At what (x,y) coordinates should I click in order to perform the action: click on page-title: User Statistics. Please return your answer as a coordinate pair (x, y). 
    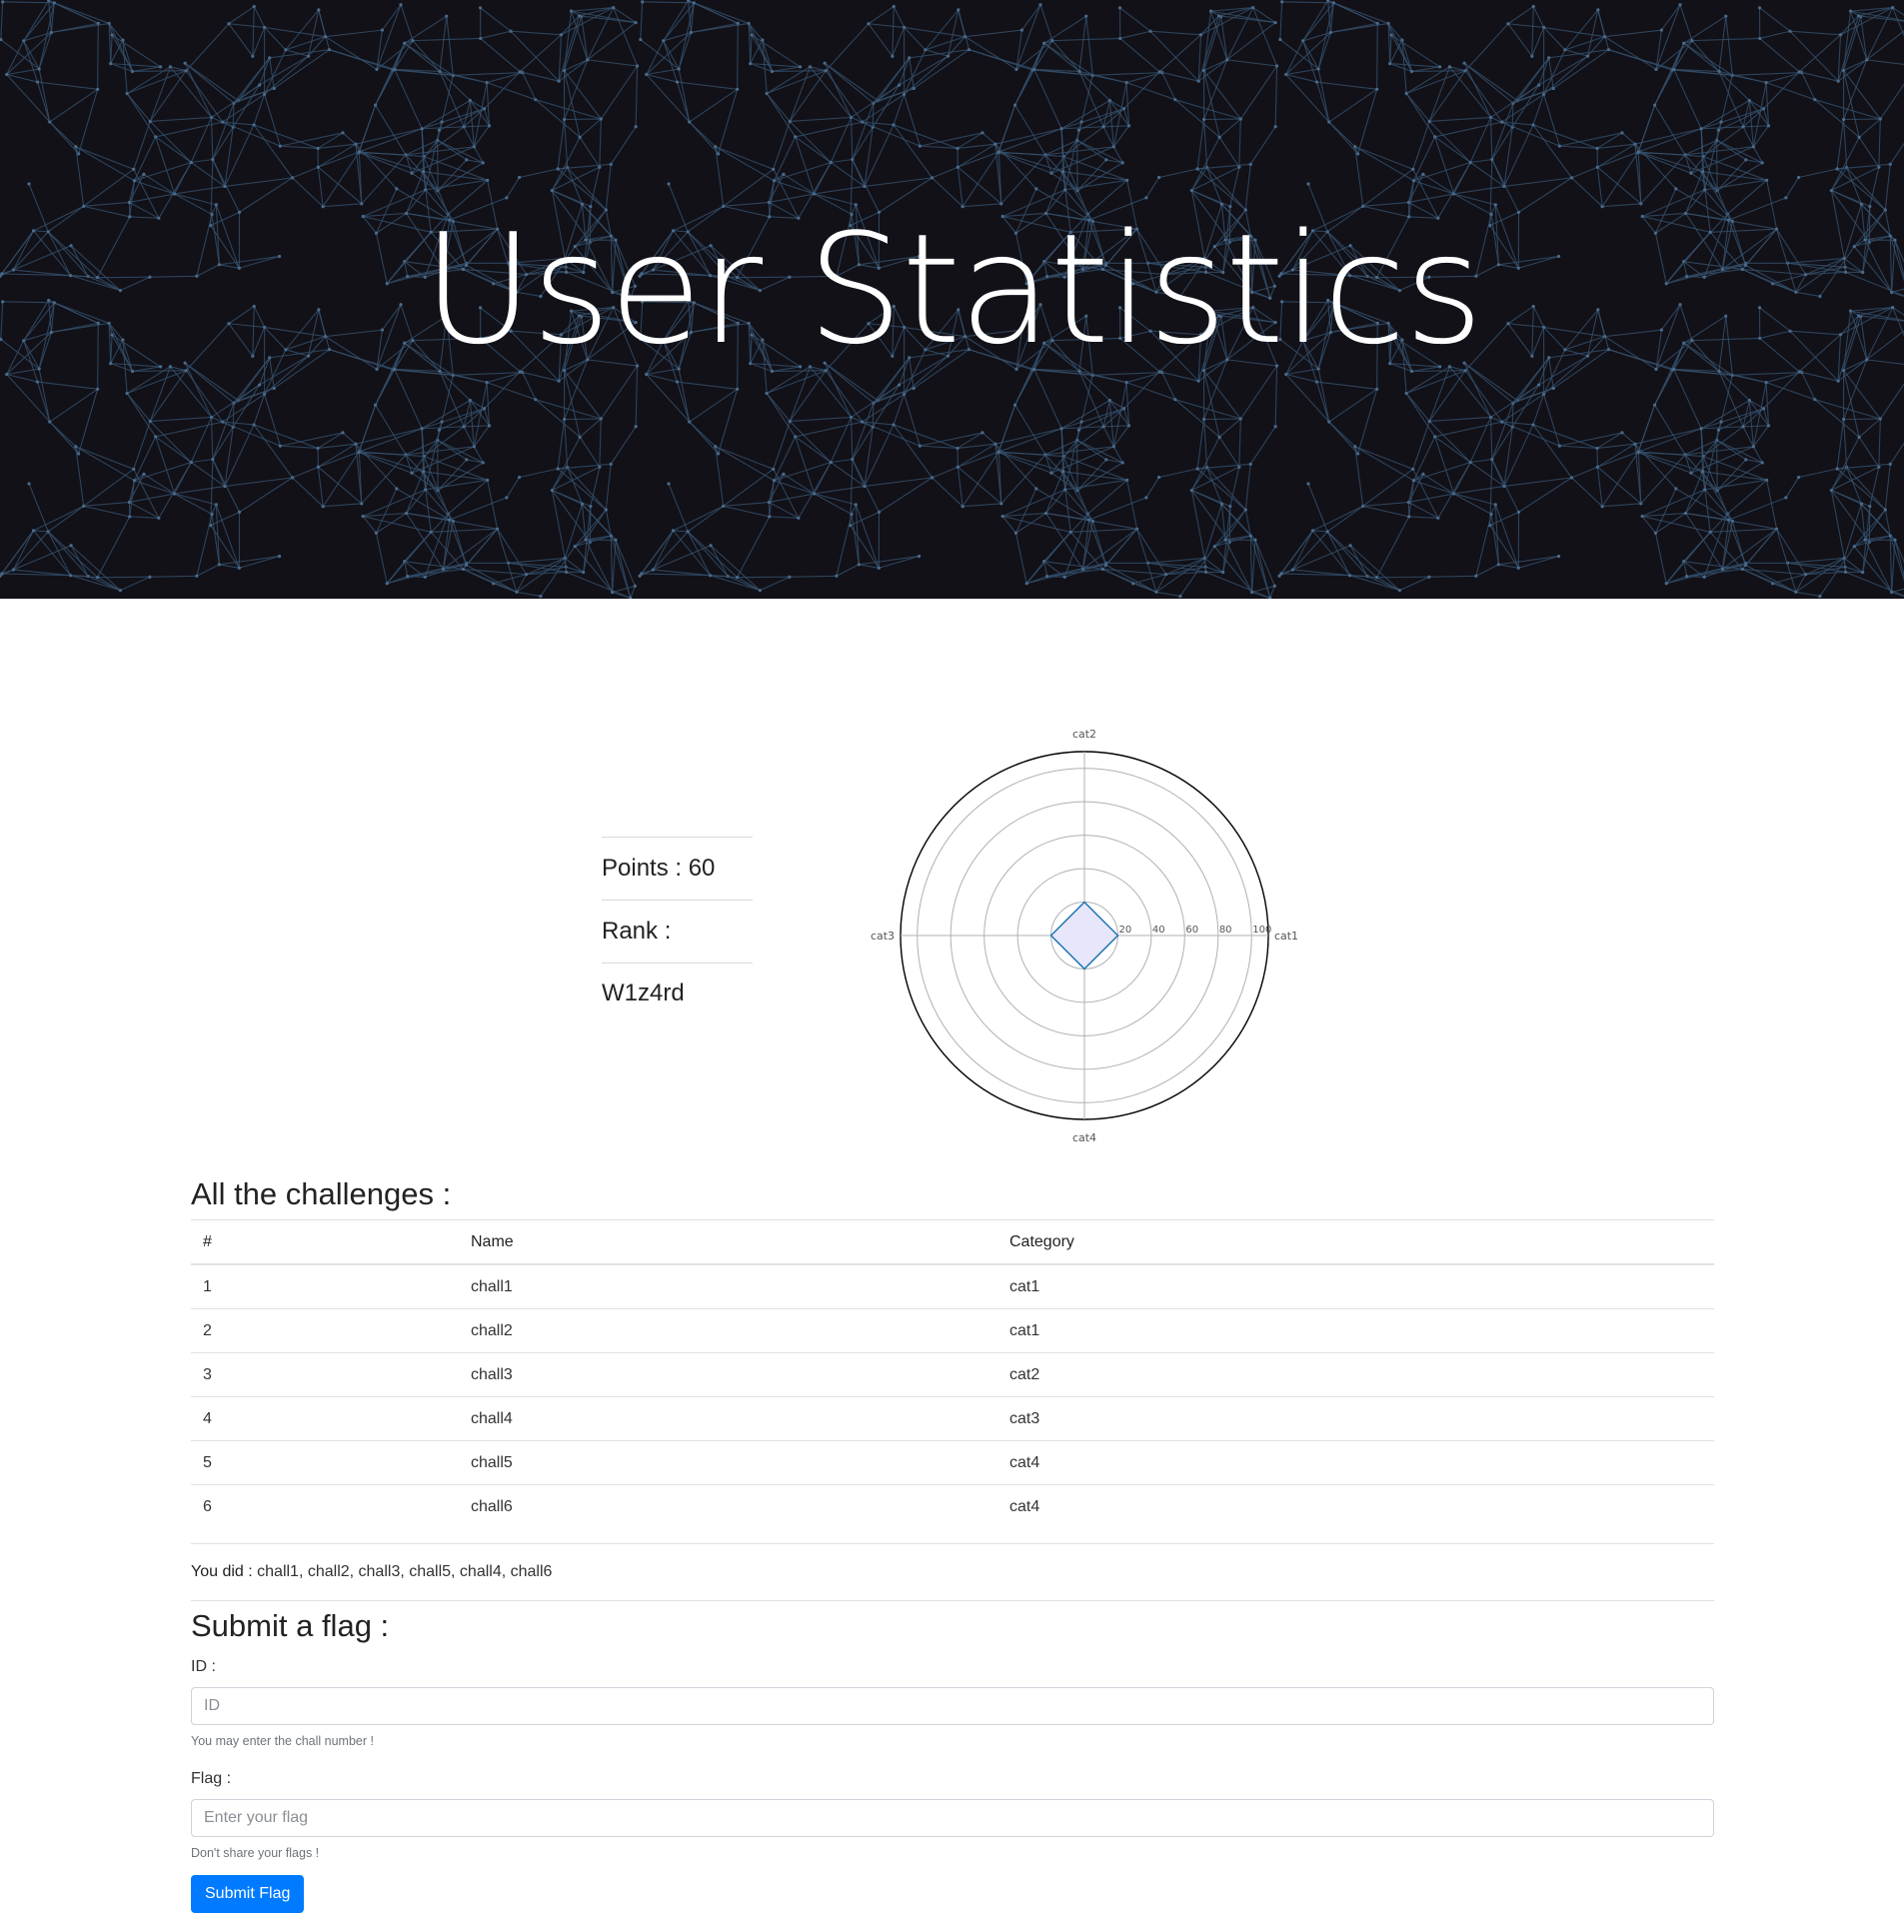
    Looking at the image, I should click on (953, 289).